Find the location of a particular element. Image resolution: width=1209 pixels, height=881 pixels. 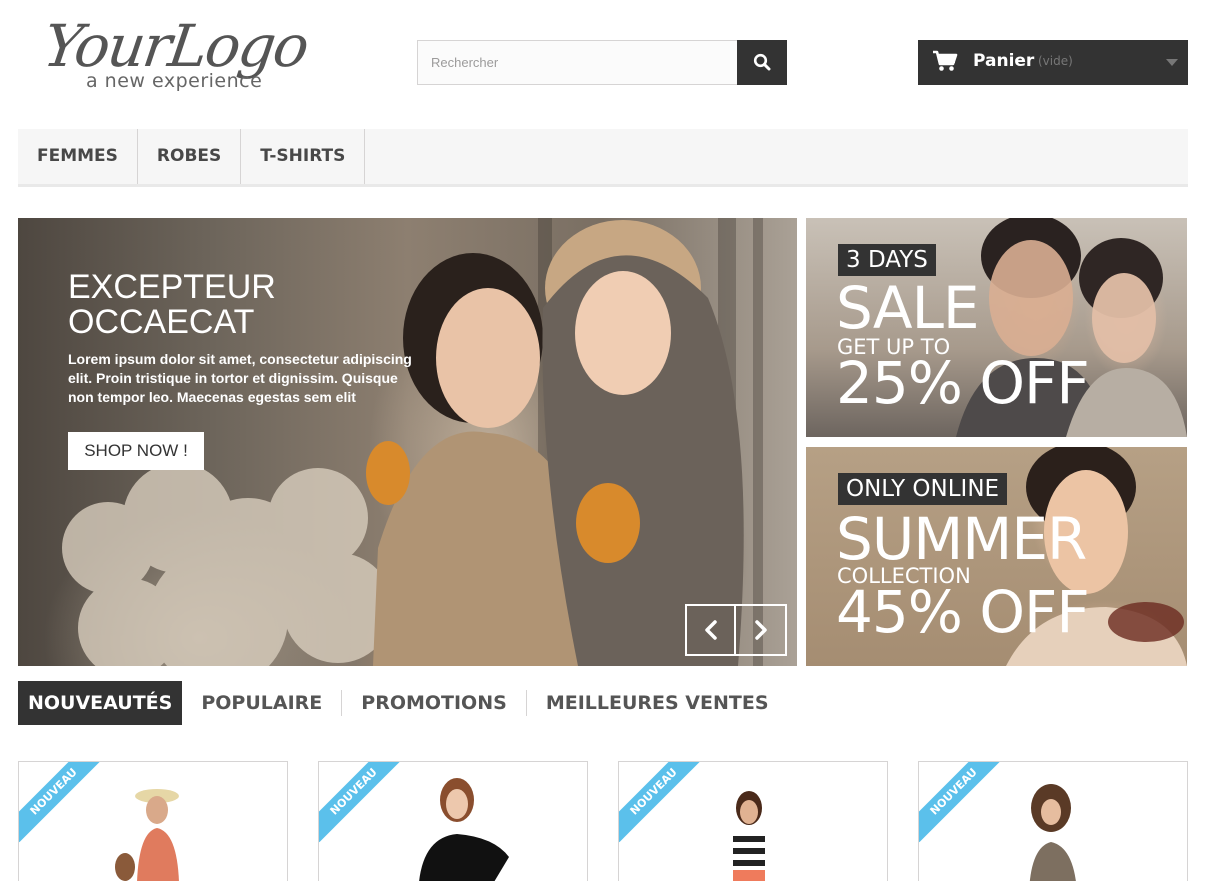

chevron-left-icon is located at coordinates (710, 630).